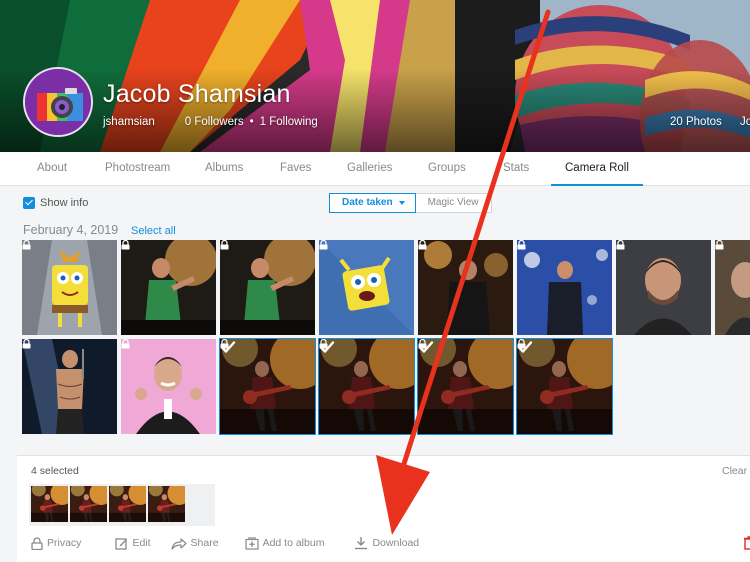 The height and width of the screenshot is (562, 750). What do you see at coordinates (58, 102) in the screenshot?
I see `avatar` at bounding box center [58, 102].